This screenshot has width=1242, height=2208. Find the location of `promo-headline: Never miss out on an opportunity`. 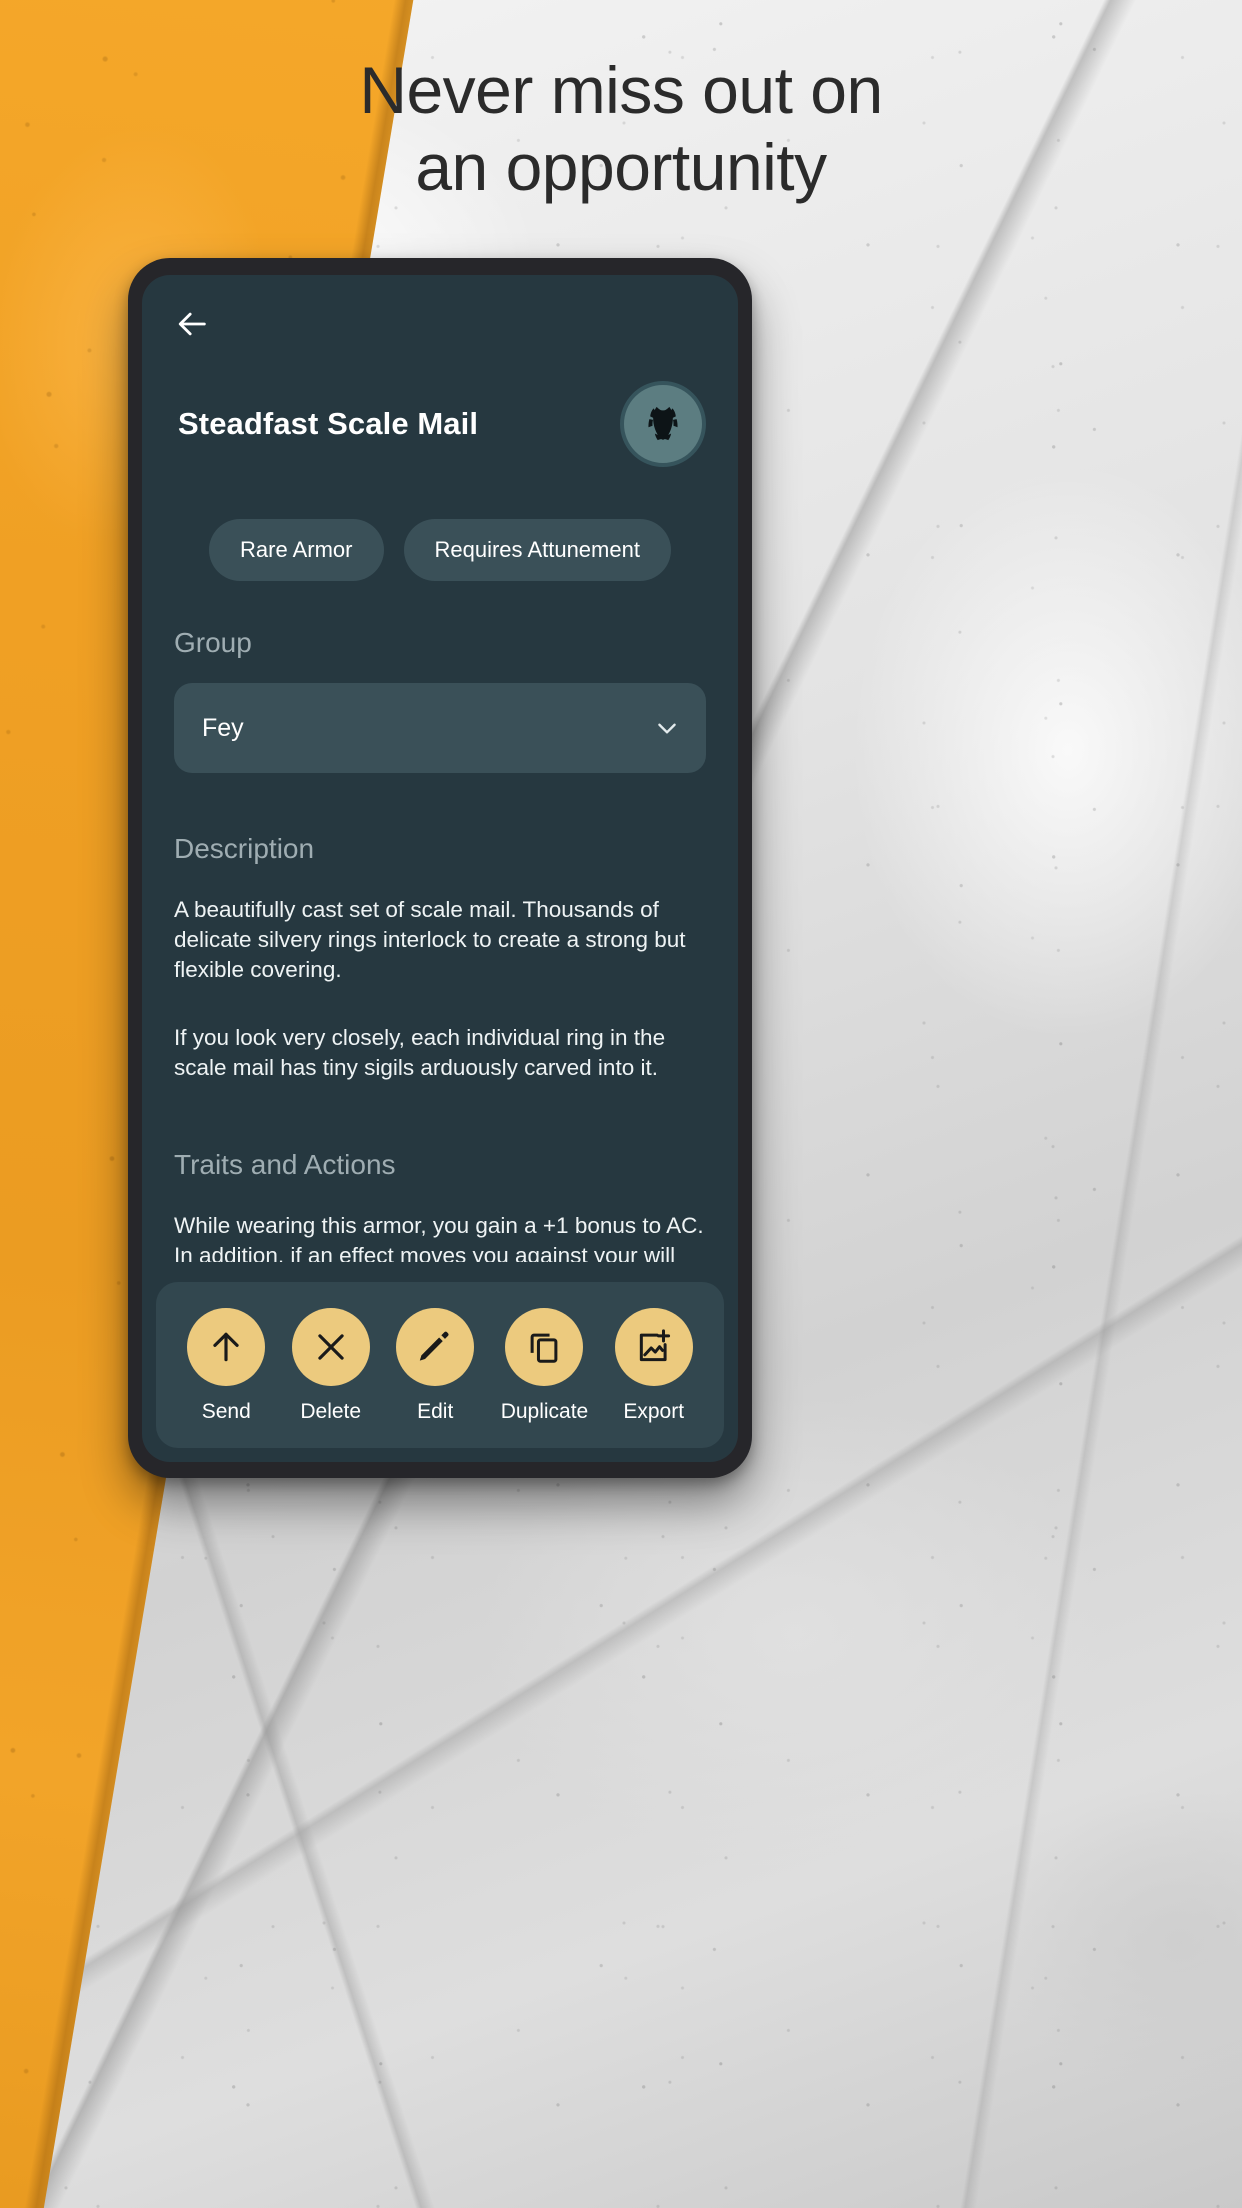

promo-headline: Never miss out on an opportunity is located at coordinates (621, 129).